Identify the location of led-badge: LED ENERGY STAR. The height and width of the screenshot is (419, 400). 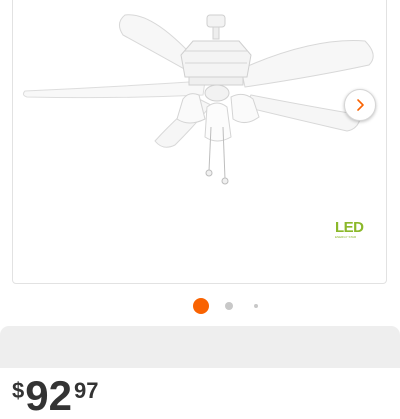
(355, 230).